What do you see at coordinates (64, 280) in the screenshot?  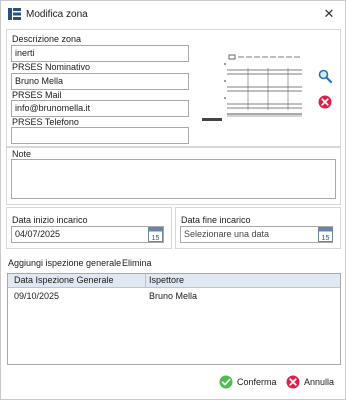 I see `column-header-date: Data Ispezione Generale` at bounding box center [64, 280].